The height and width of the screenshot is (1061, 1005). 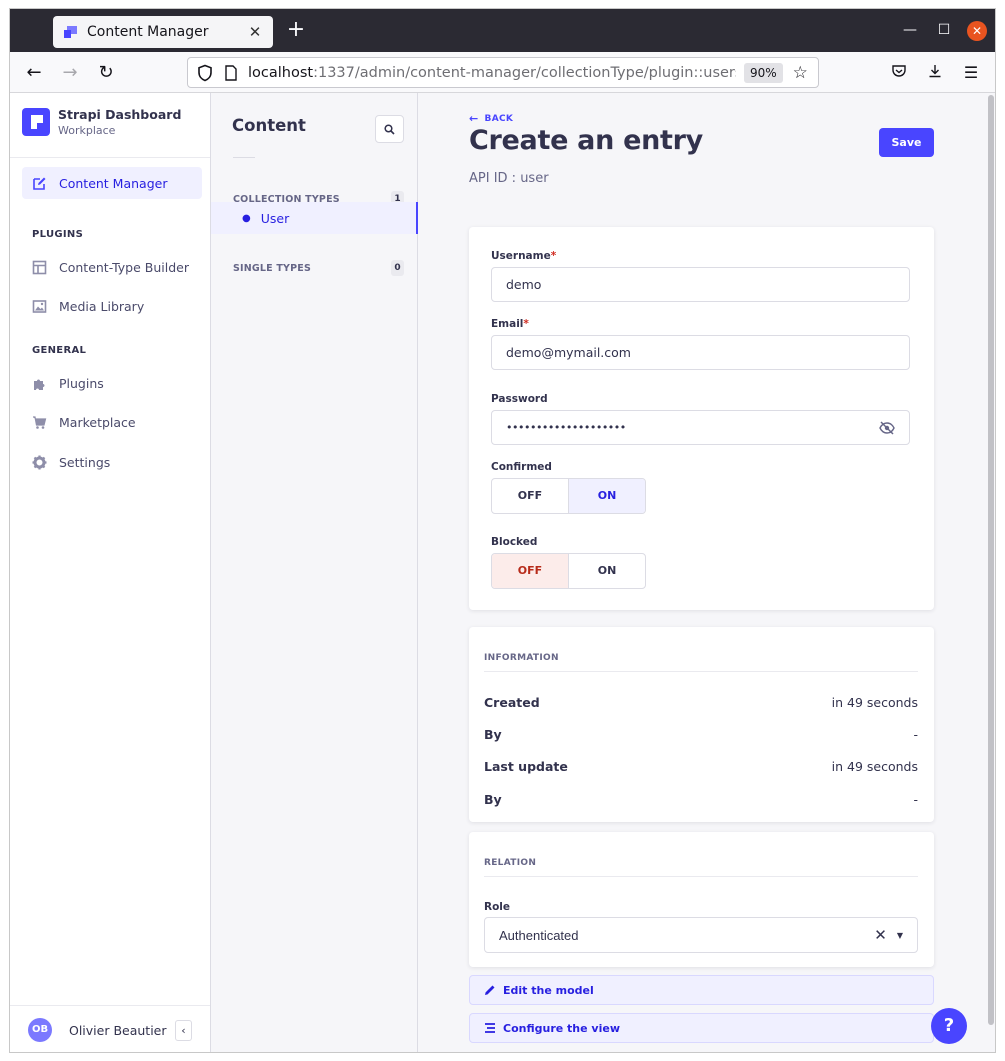 What do you see at coordinates (122, 1030) in the screenshot?
I see `user-name: Olivier Beautier` at bounding box center [122, 1030].